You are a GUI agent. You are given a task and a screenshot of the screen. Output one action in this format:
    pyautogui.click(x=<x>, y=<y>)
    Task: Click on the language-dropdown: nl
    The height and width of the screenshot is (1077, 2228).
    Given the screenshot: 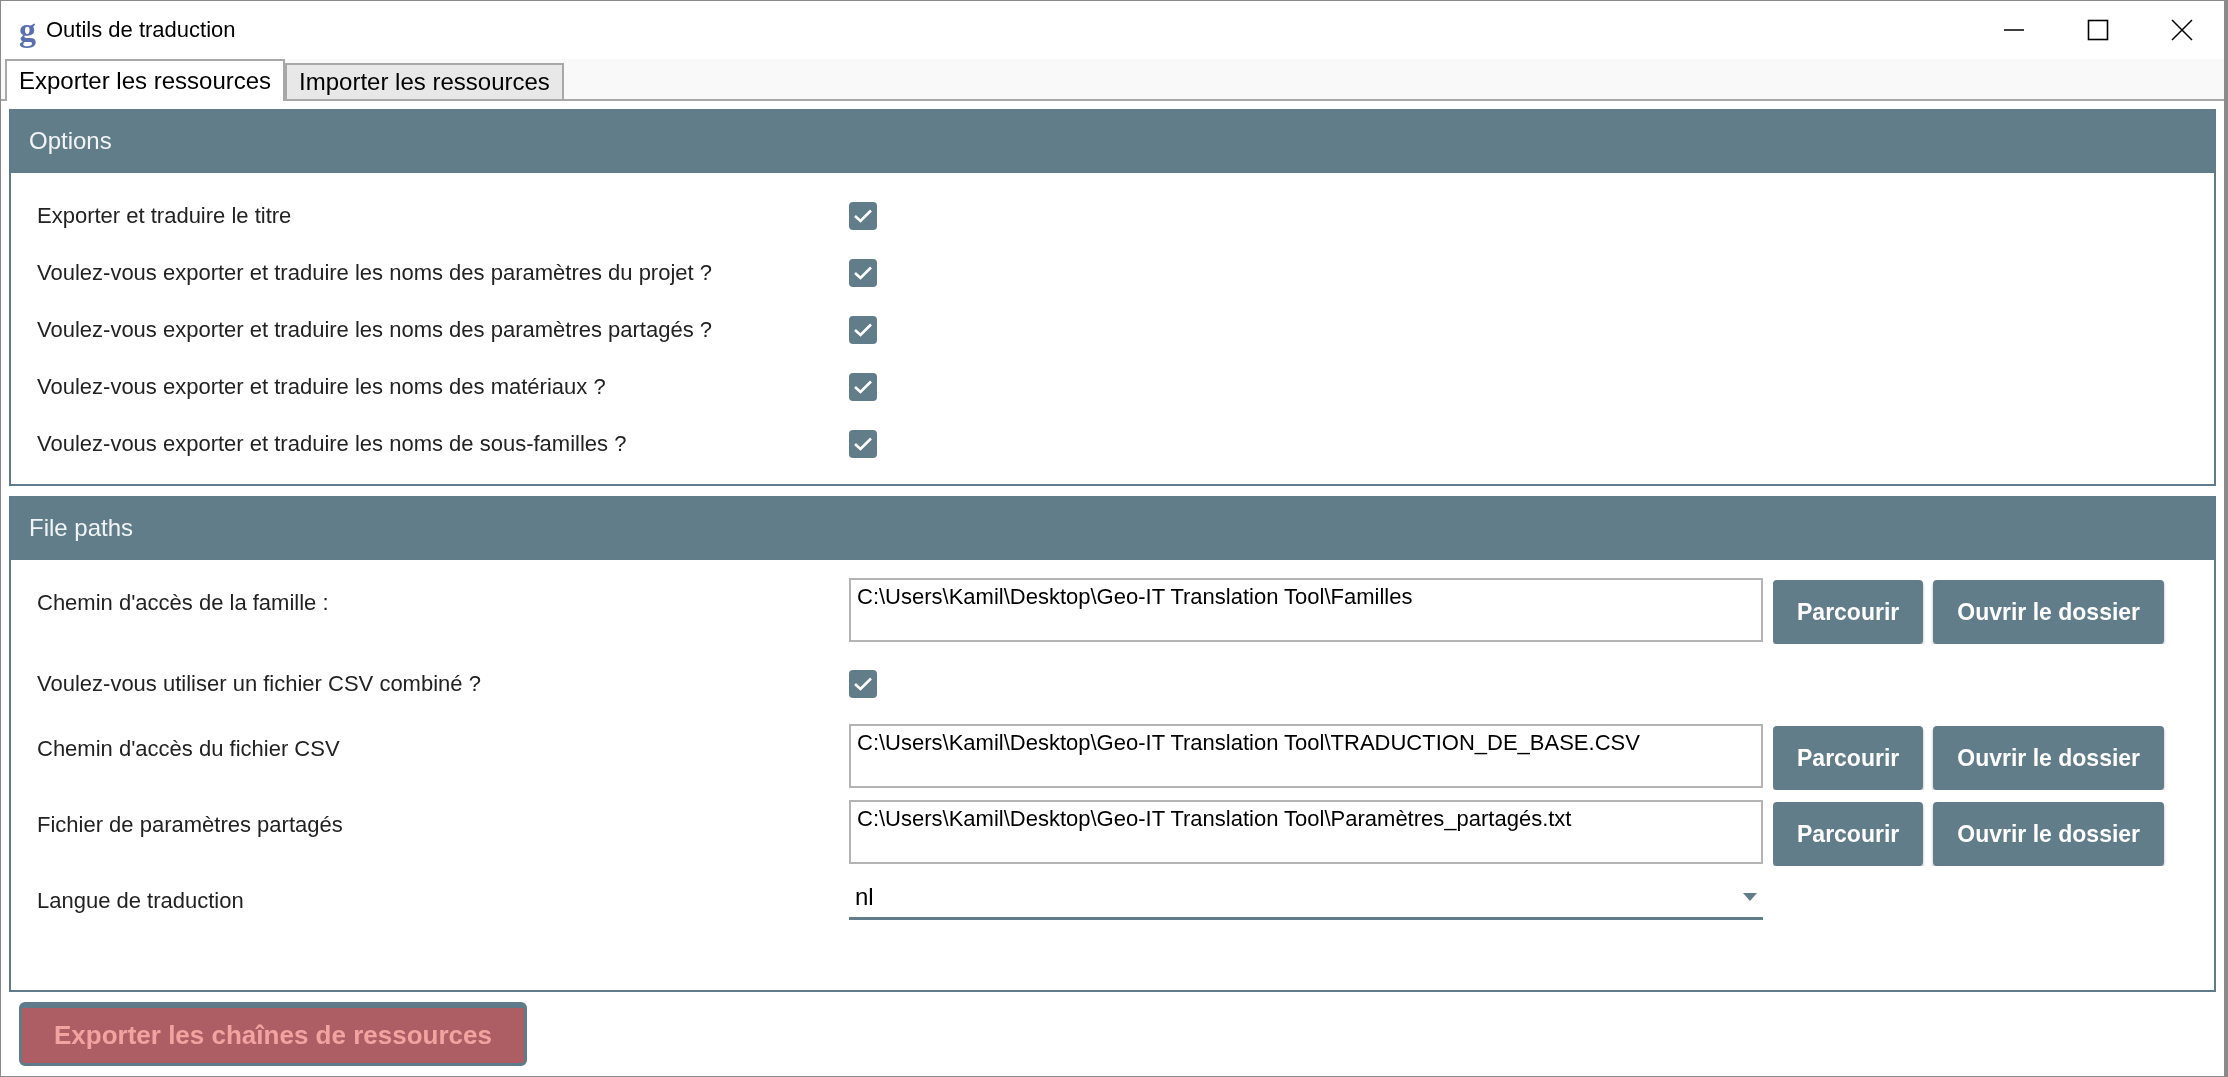 What is the action you would take?
    pyautogui.click(x=1306, y=898)
    